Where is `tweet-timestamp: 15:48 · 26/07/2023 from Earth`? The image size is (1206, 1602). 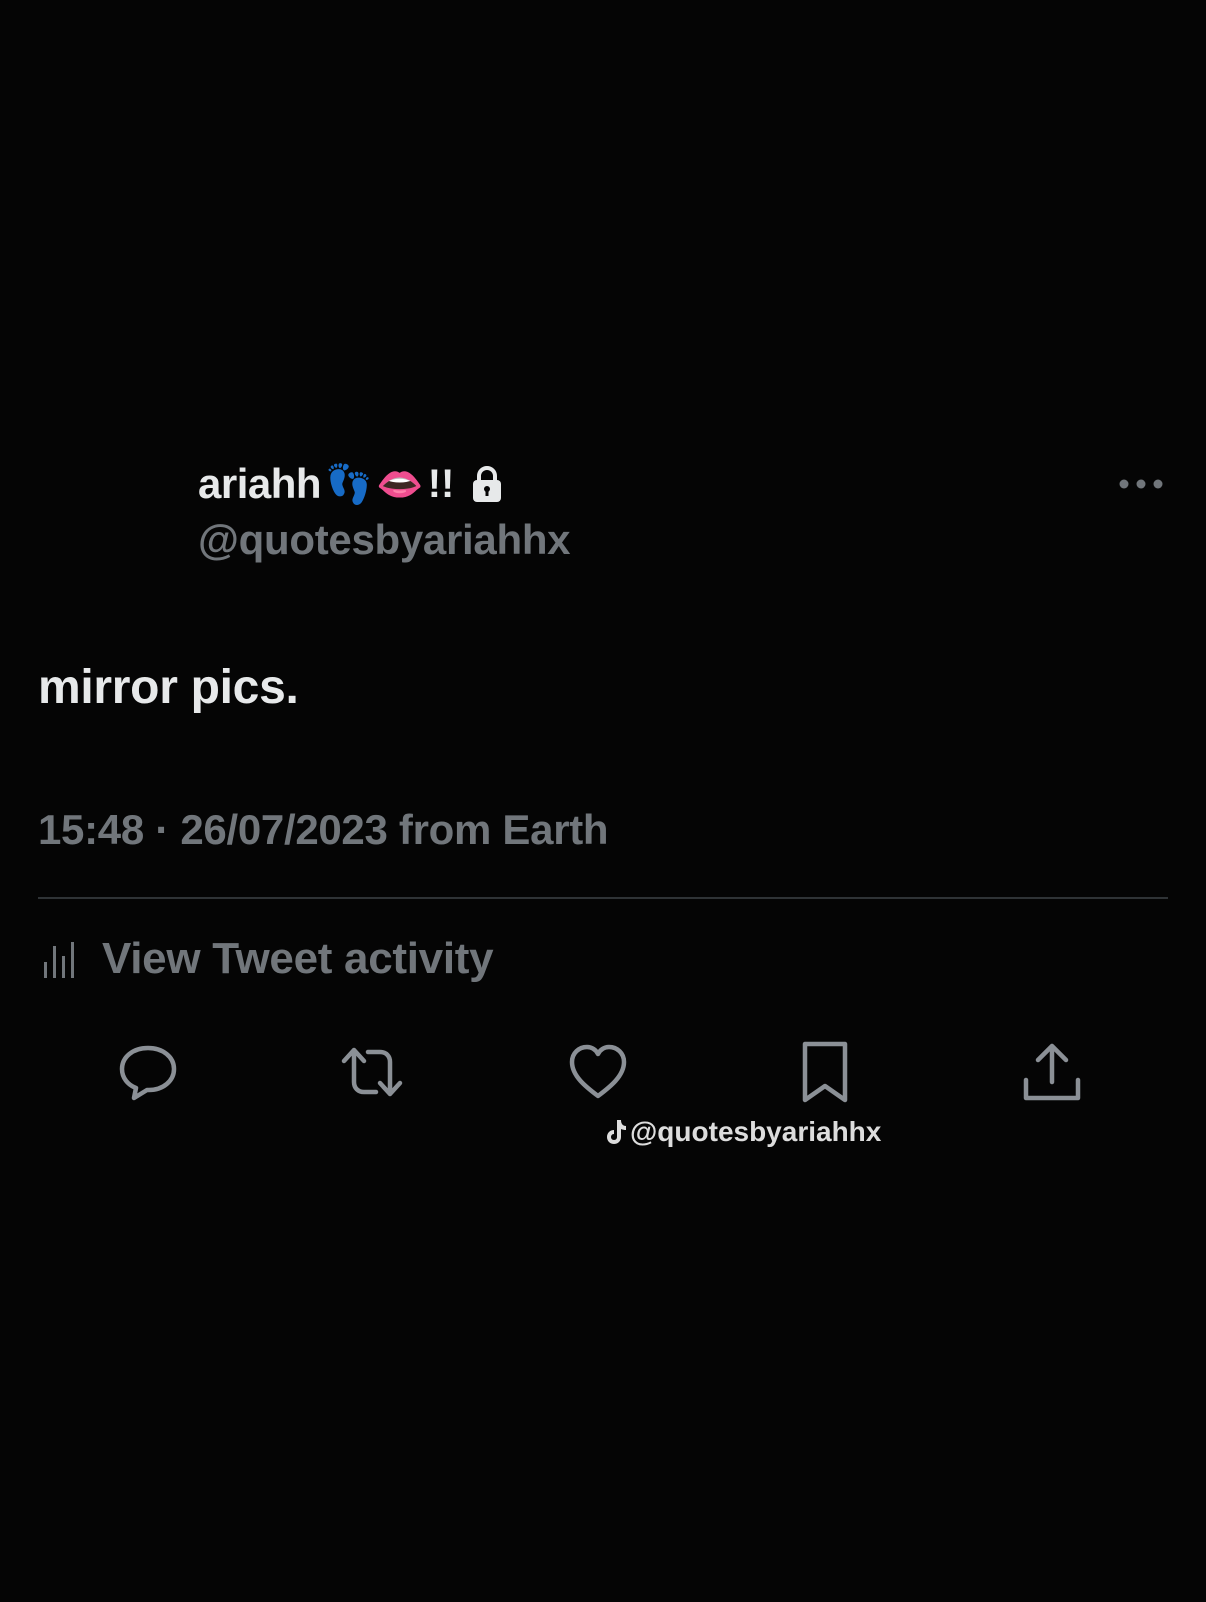 tweet-timestamp: 15:48 · 26/07/2023 from Earth is located at coordinates (323, 830).